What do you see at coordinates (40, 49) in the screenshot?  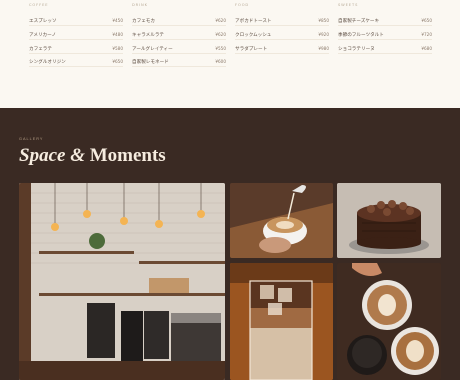 I see `menu-item-name: カフェラテ` at bounding box center [40, 49].